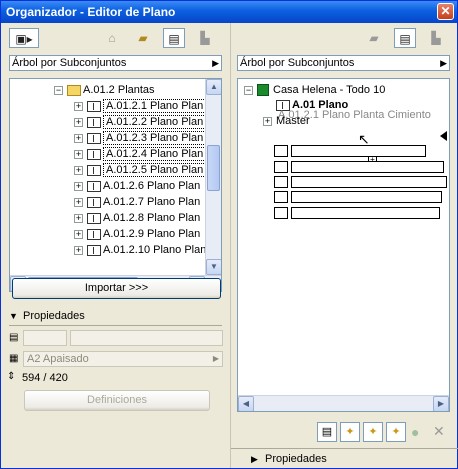 Image resolution: width=458 pixels, height=469 pixels. What do you see at coordinates (327, 432) in the screenshot?
I see `new-layout-icon: ▤` at bounding box center [327, 432].